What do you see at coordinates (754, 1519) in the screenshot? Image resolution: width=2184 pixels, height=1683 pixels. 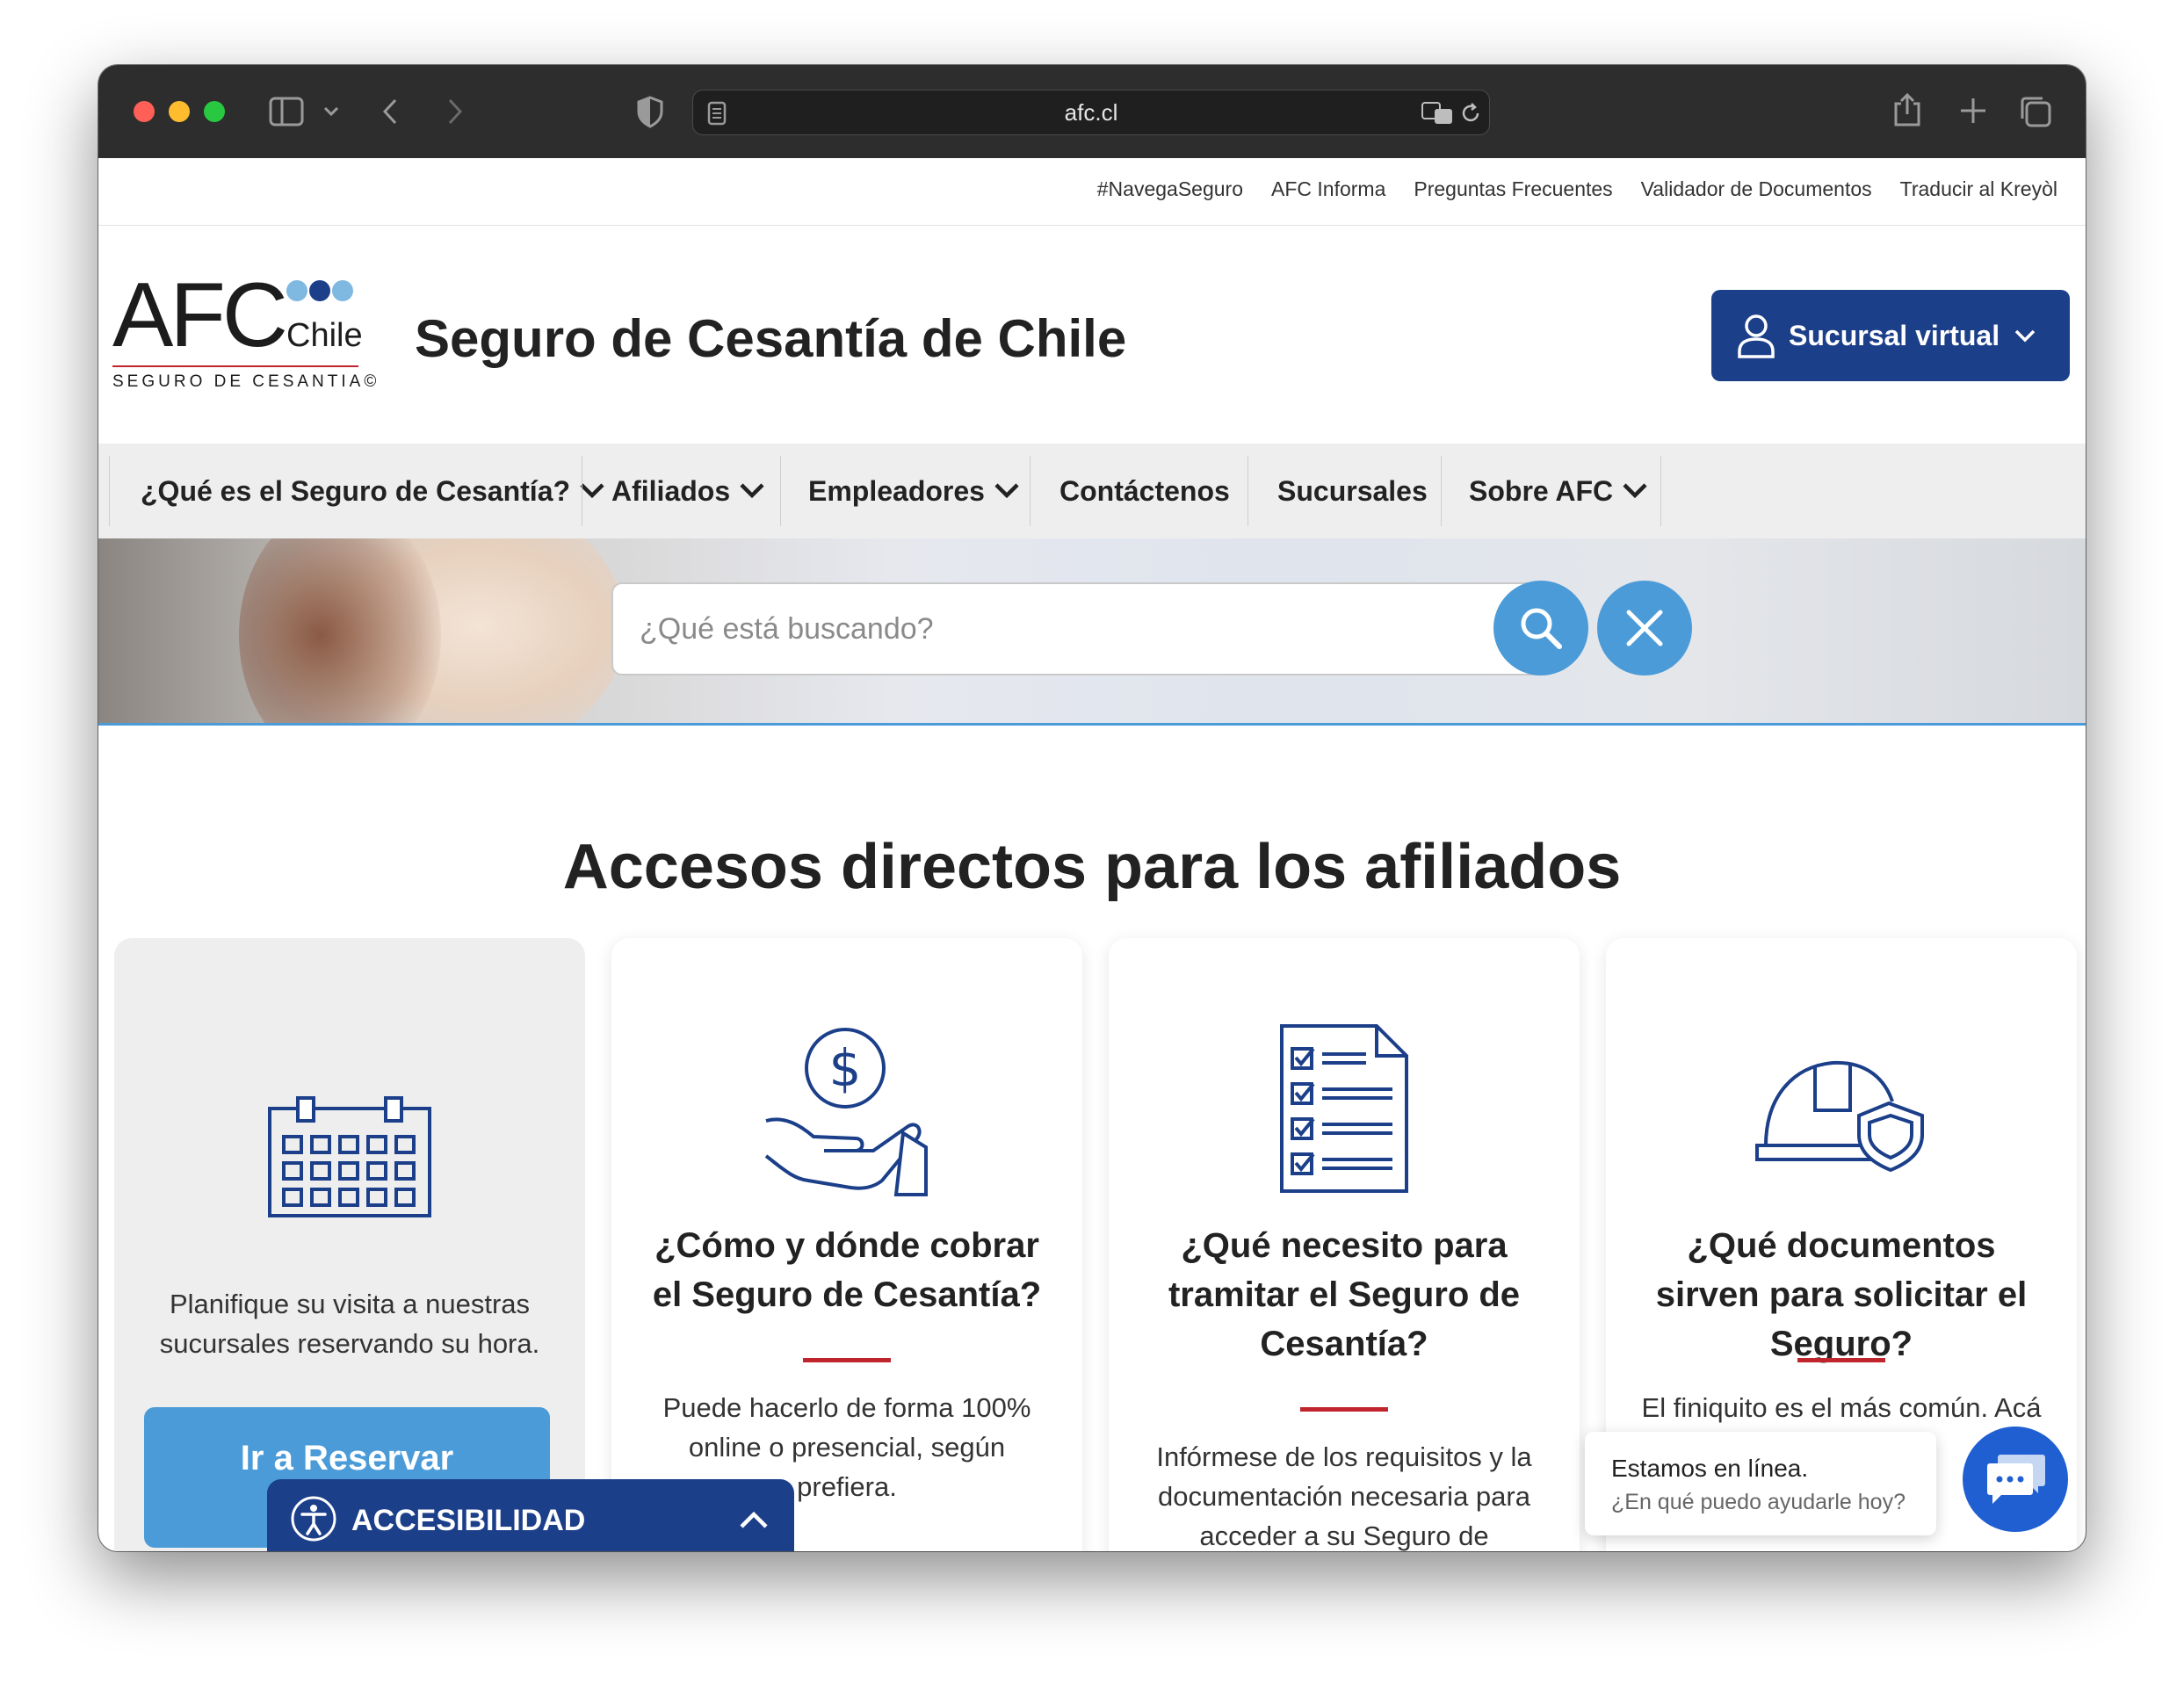 I see `chevron-up-icon` at bounding box center [754, 1519].